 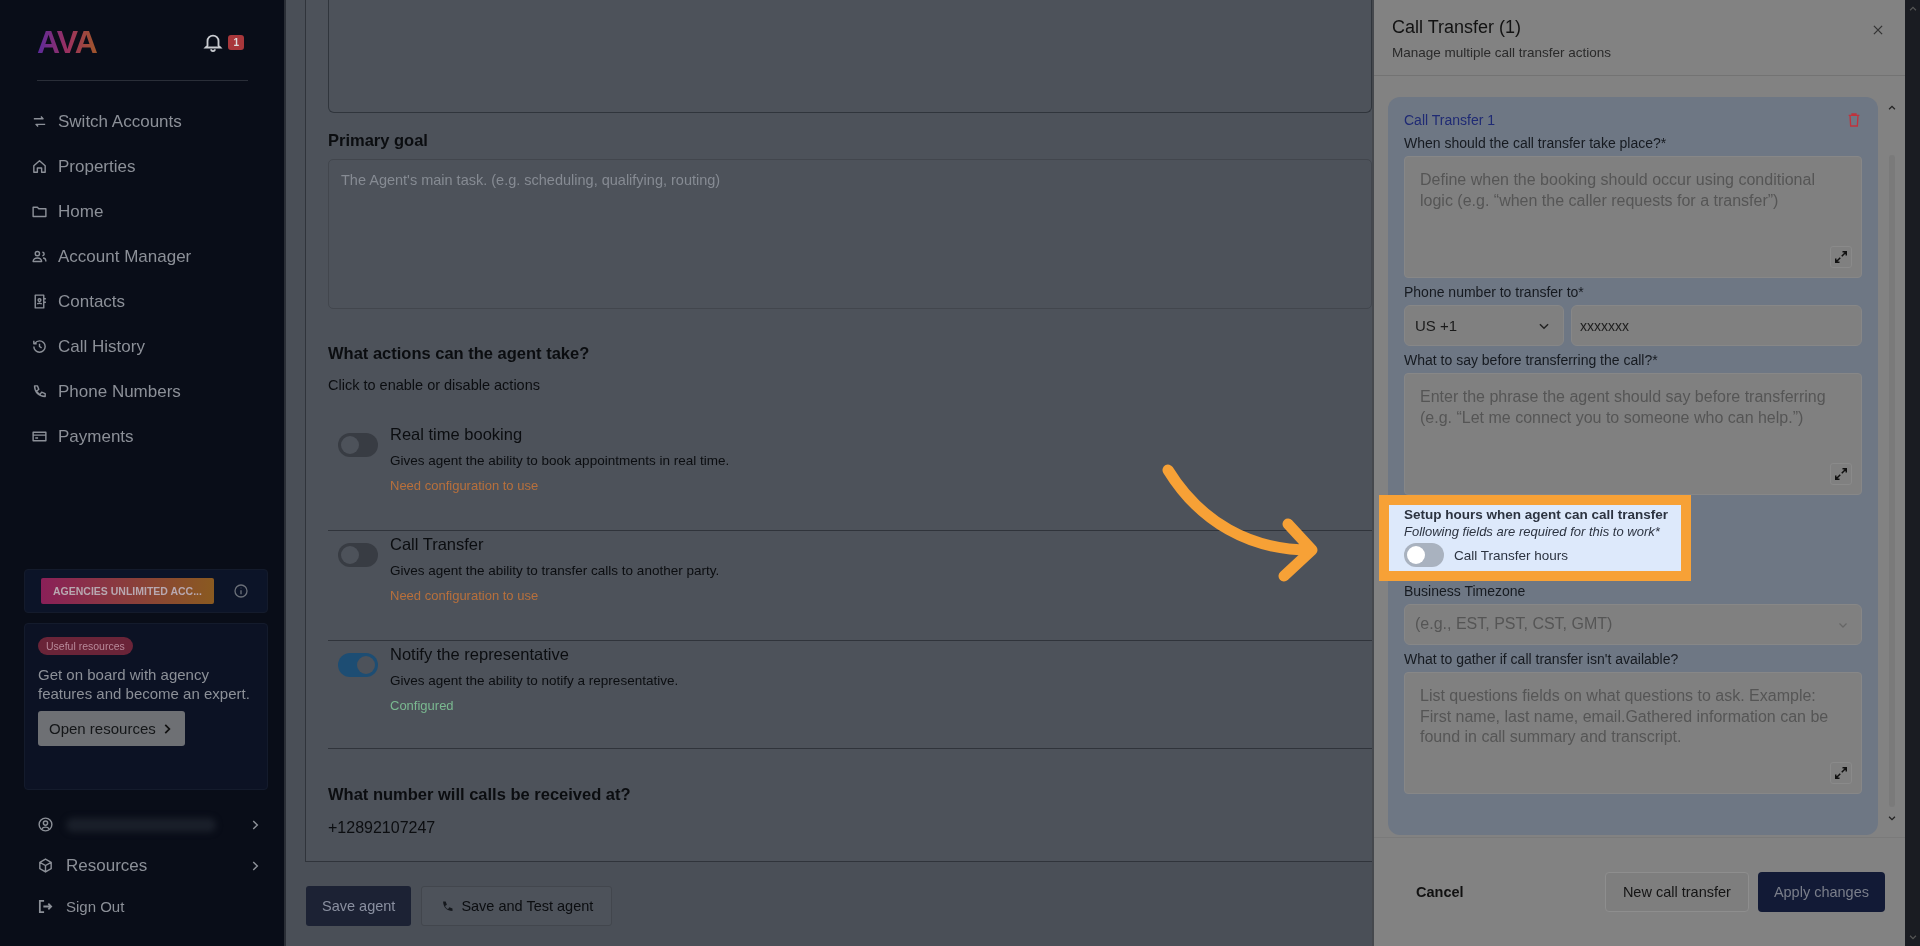 I want to click on sidebar-item: Properties, so click(x=137, y=166).